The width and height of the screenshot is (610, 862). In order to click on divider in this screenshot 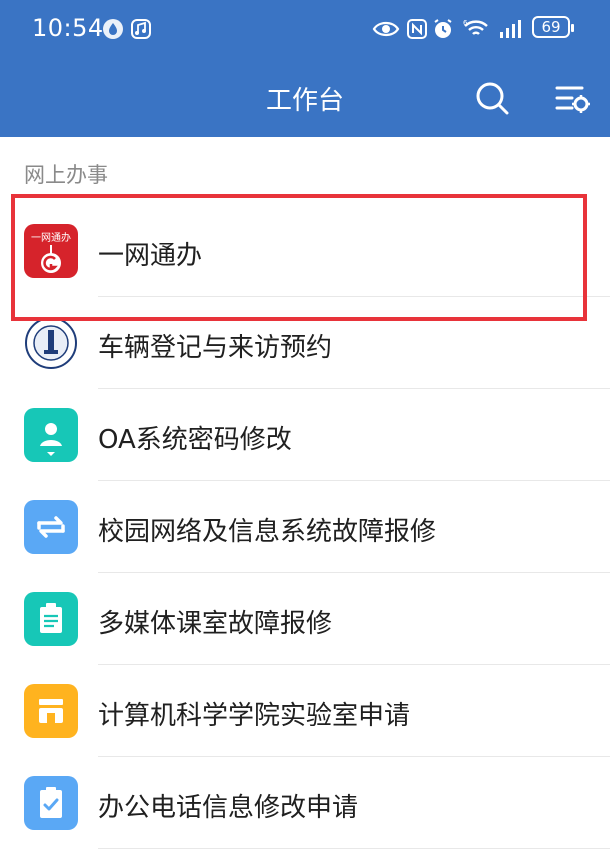, I will do `click(354, 848)`.